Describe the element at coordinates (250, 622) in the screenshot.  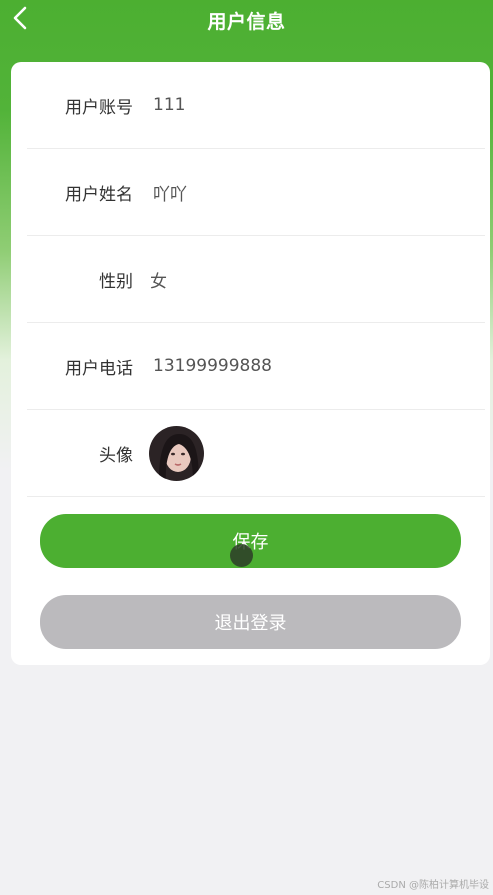
I see `logout-button: 退出登录` at that location.